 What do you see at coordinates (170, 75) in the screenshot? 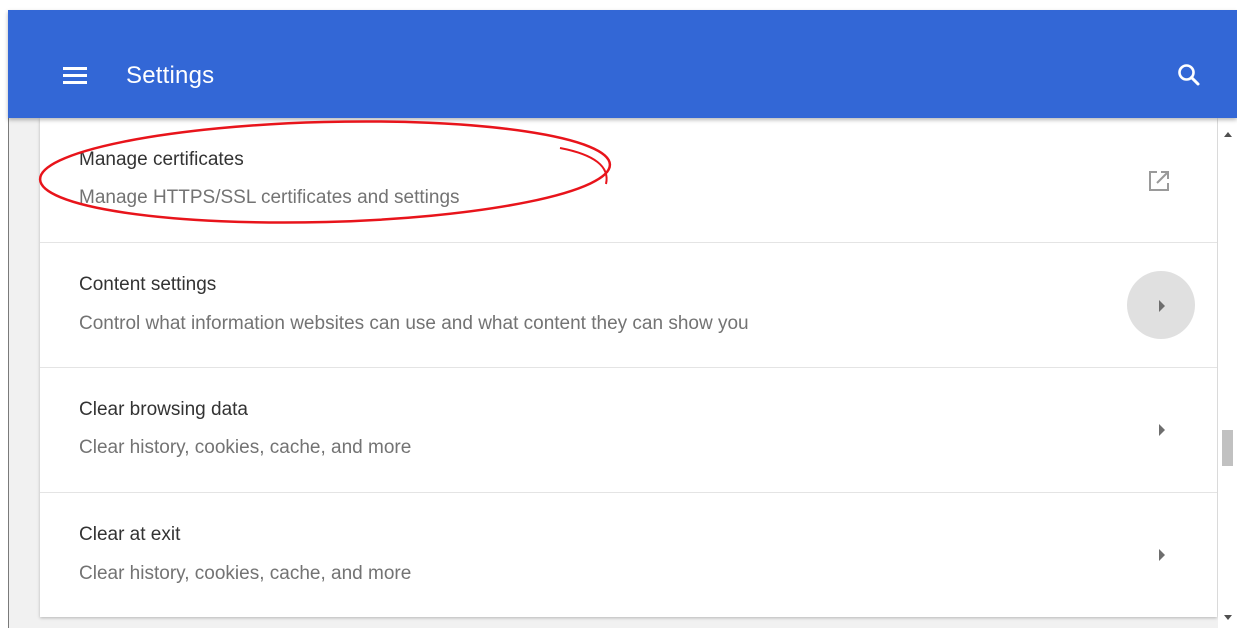
I see `page-title: Settings` at bounding box center [170, 75].